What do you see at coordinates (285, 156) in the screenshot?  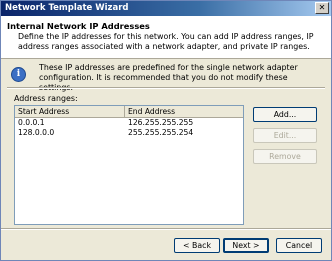 I see `remove-button: Remove` at bounding box center [285, 156].